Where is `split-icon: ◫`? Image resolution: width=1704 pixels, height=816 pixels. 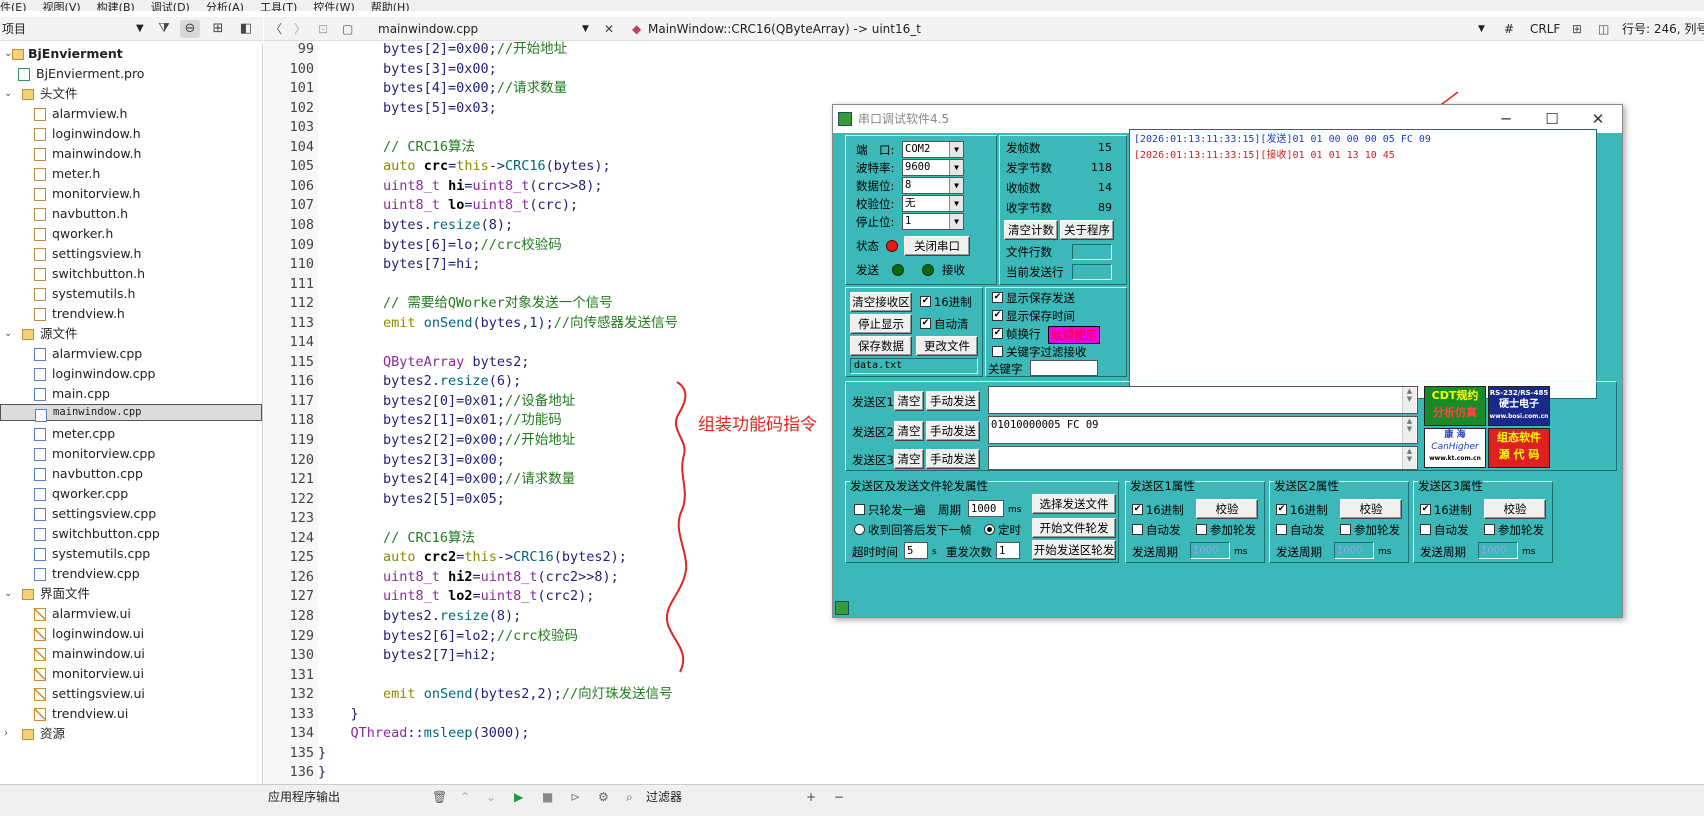 split-icon: ◫ is located at coordinates (1603, 29).